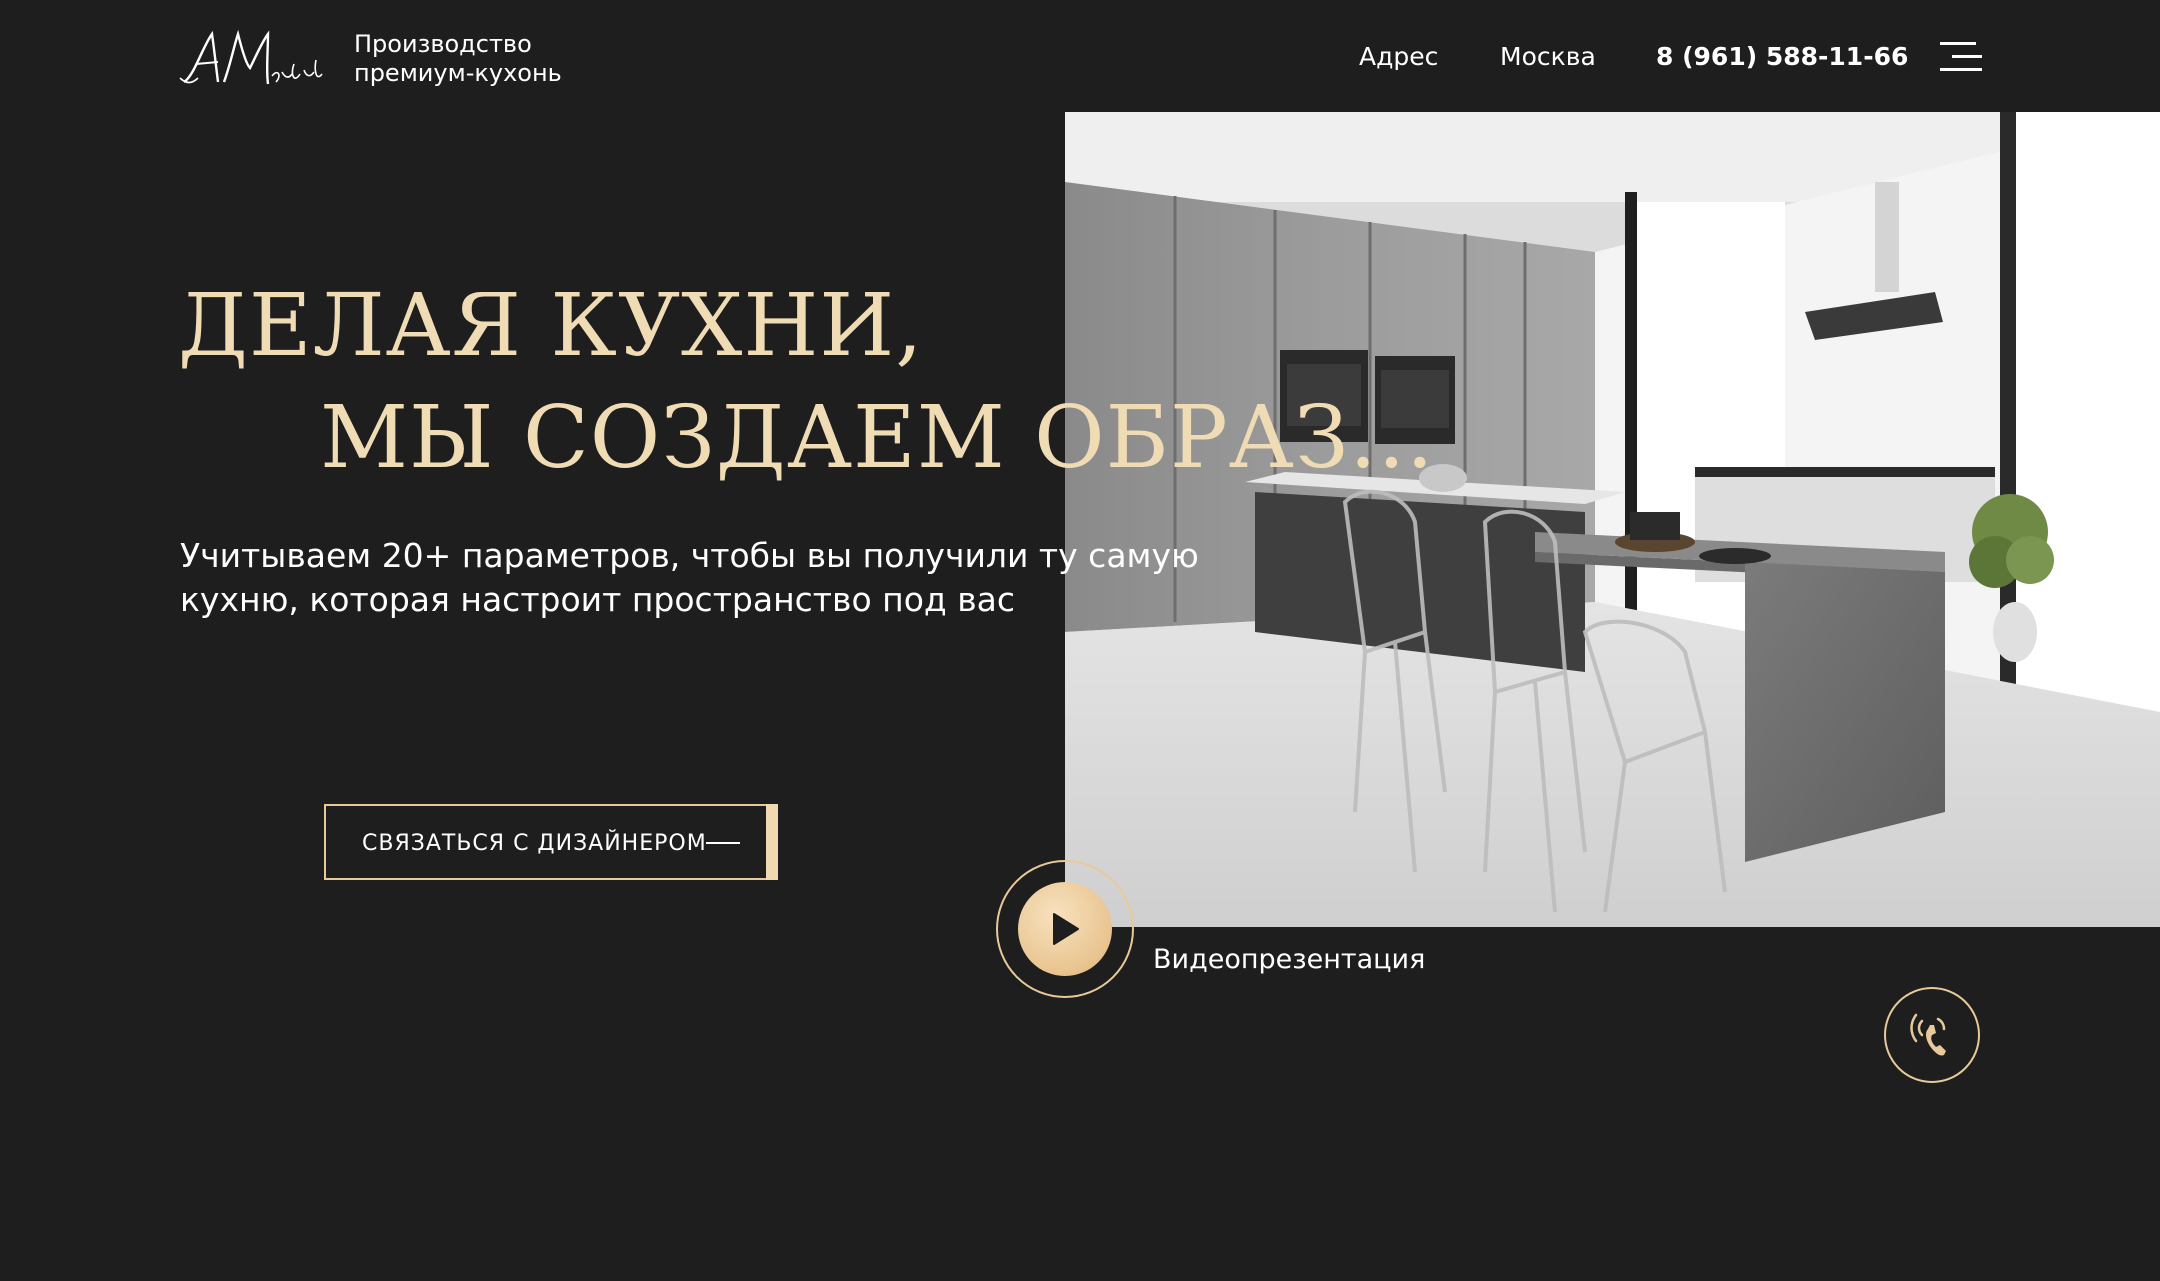 The height and width of the screenshot is (1281, 2160). I want to click on headline-line1: ДЕЛАЯ КУХНИ,, so click(551, 326).